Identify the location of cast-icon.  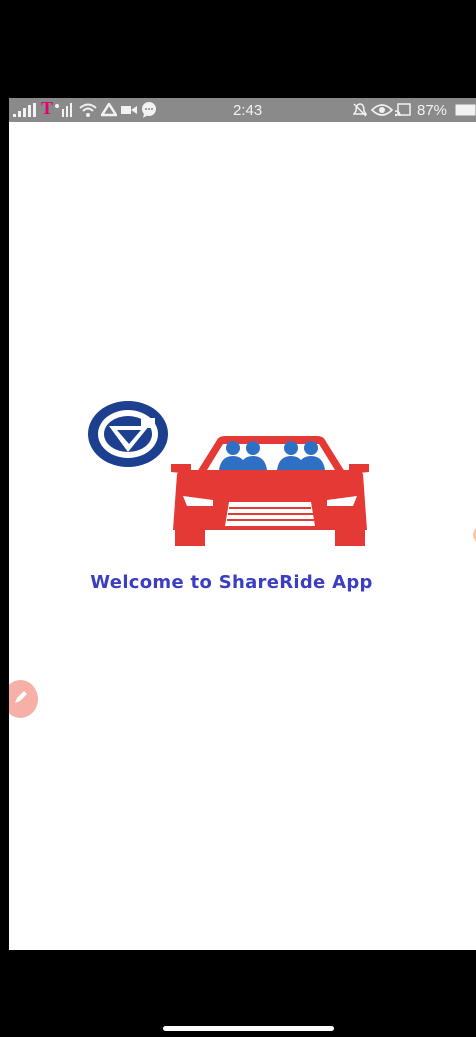
(403, 110).